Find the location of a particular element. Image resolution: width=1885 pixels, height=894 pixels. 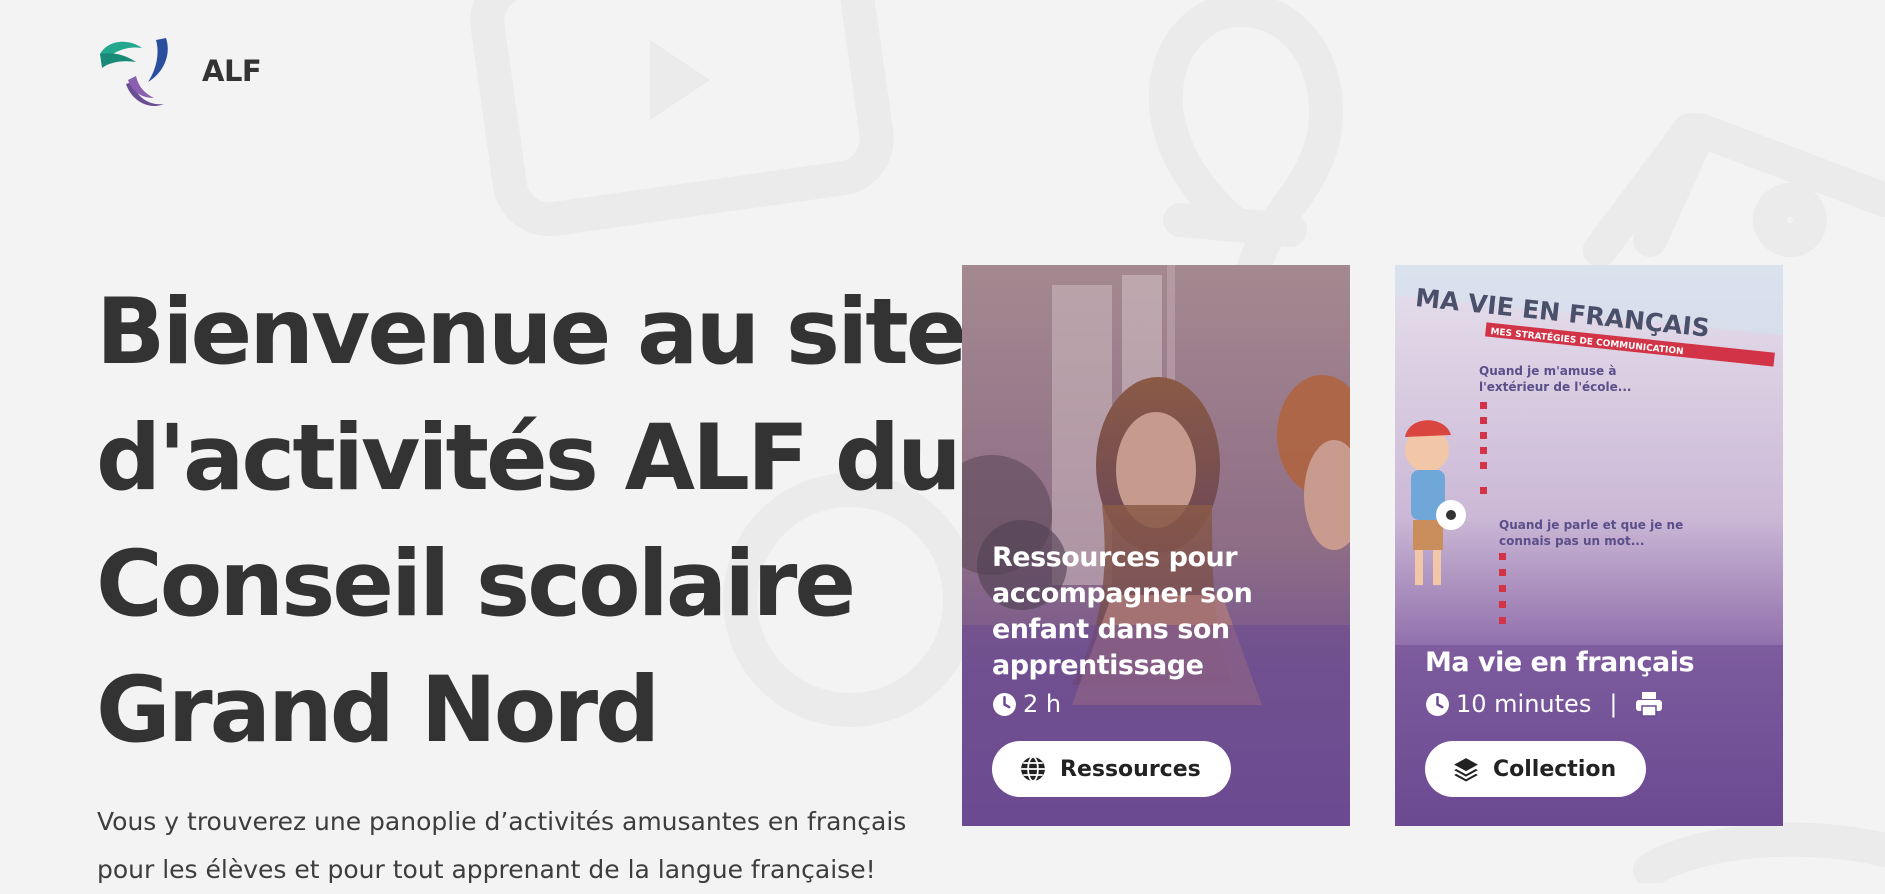

card-duration: 2 h is located at coordinates (1042, 704).